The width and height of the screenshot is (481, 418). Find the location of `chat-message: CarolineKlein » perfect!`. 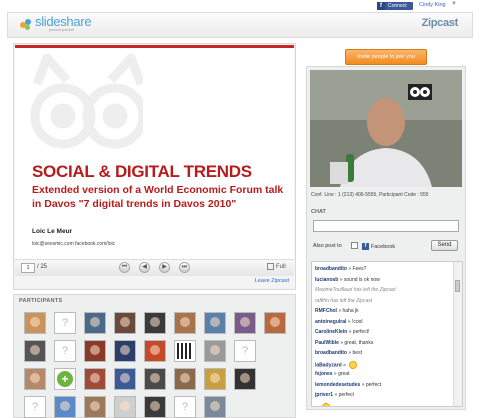

chat-message: CarolineKlein » perfect! is located at coordinates (342, 332).